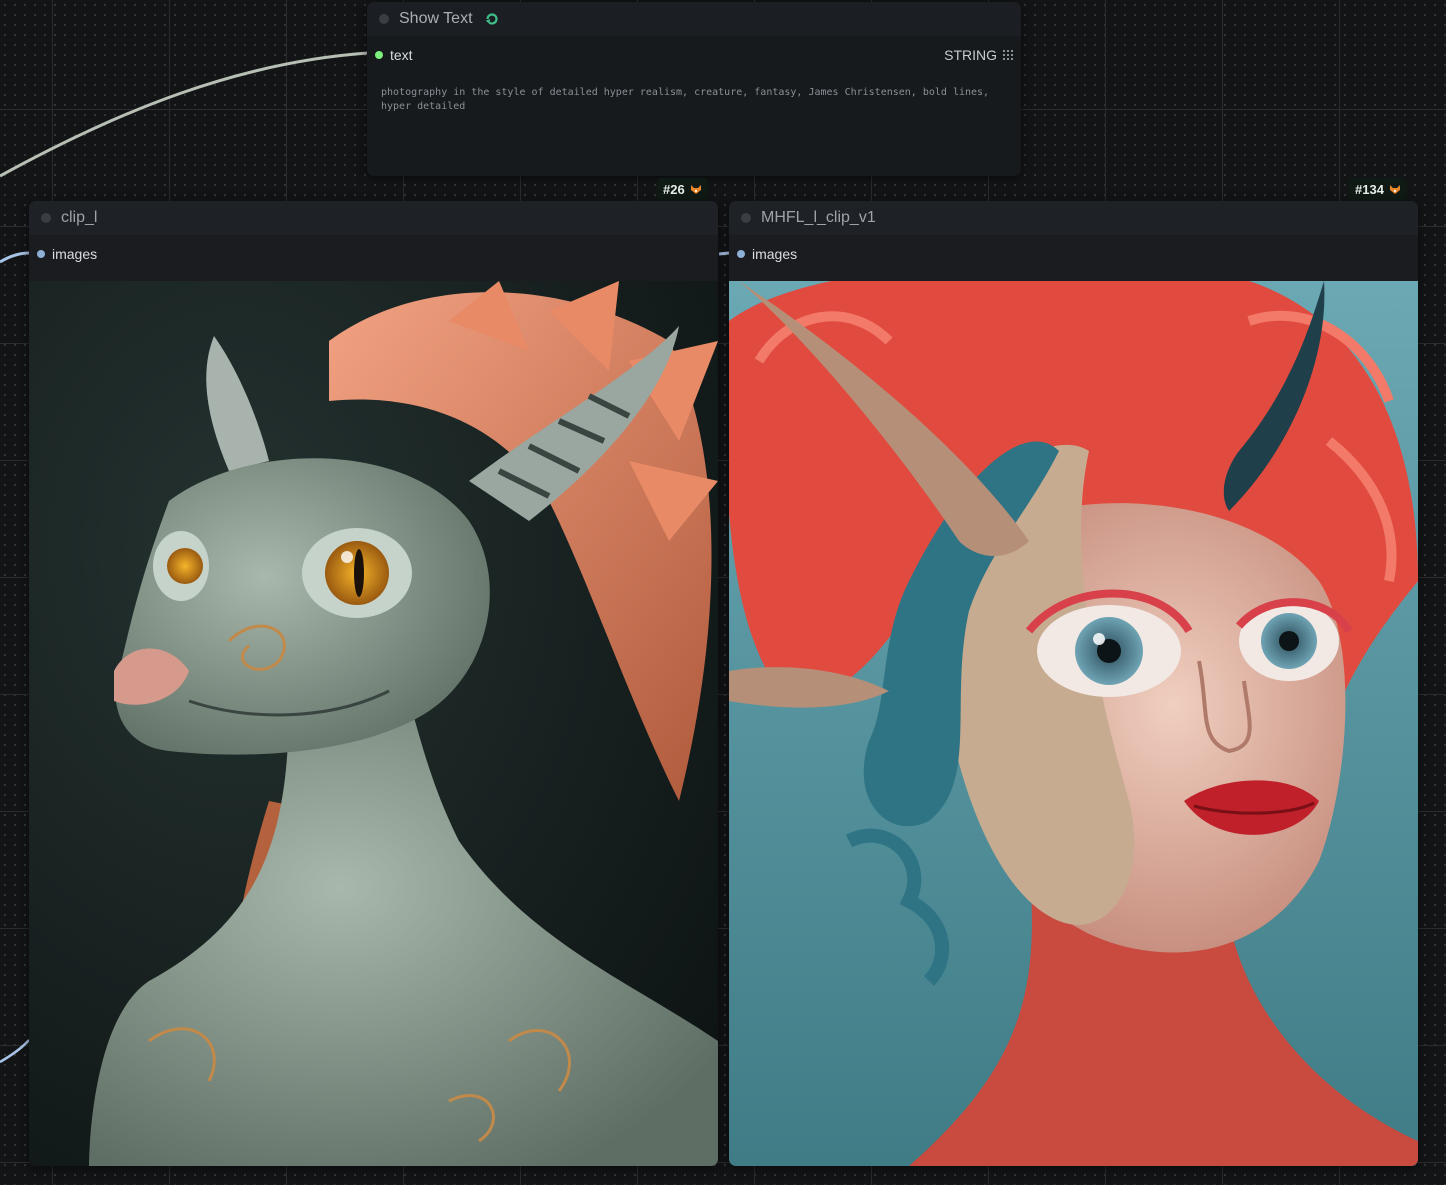  I want to click on badge-id: #26, so click(674, 189).